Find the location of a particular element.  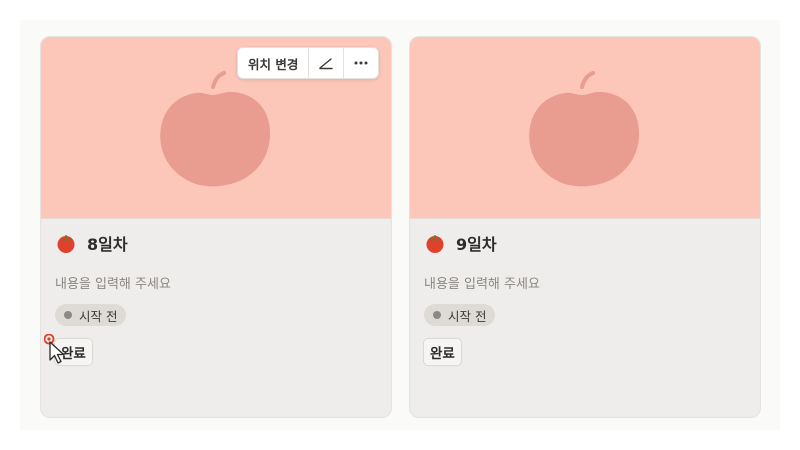

card-title-row: 8일차 is located at coordinates (91, 243).